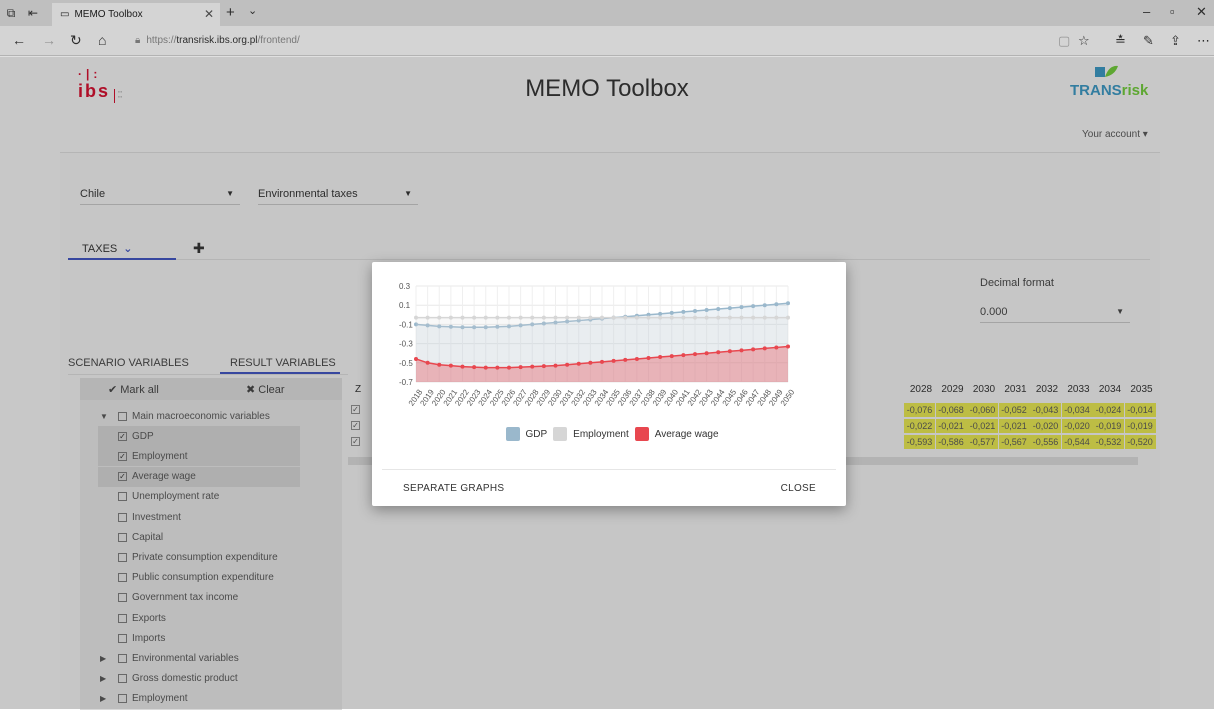  What do you see at coordinates (601, 434) in the screenshot?
I see `legend-label: Employment` at bounding box center [601, 434].